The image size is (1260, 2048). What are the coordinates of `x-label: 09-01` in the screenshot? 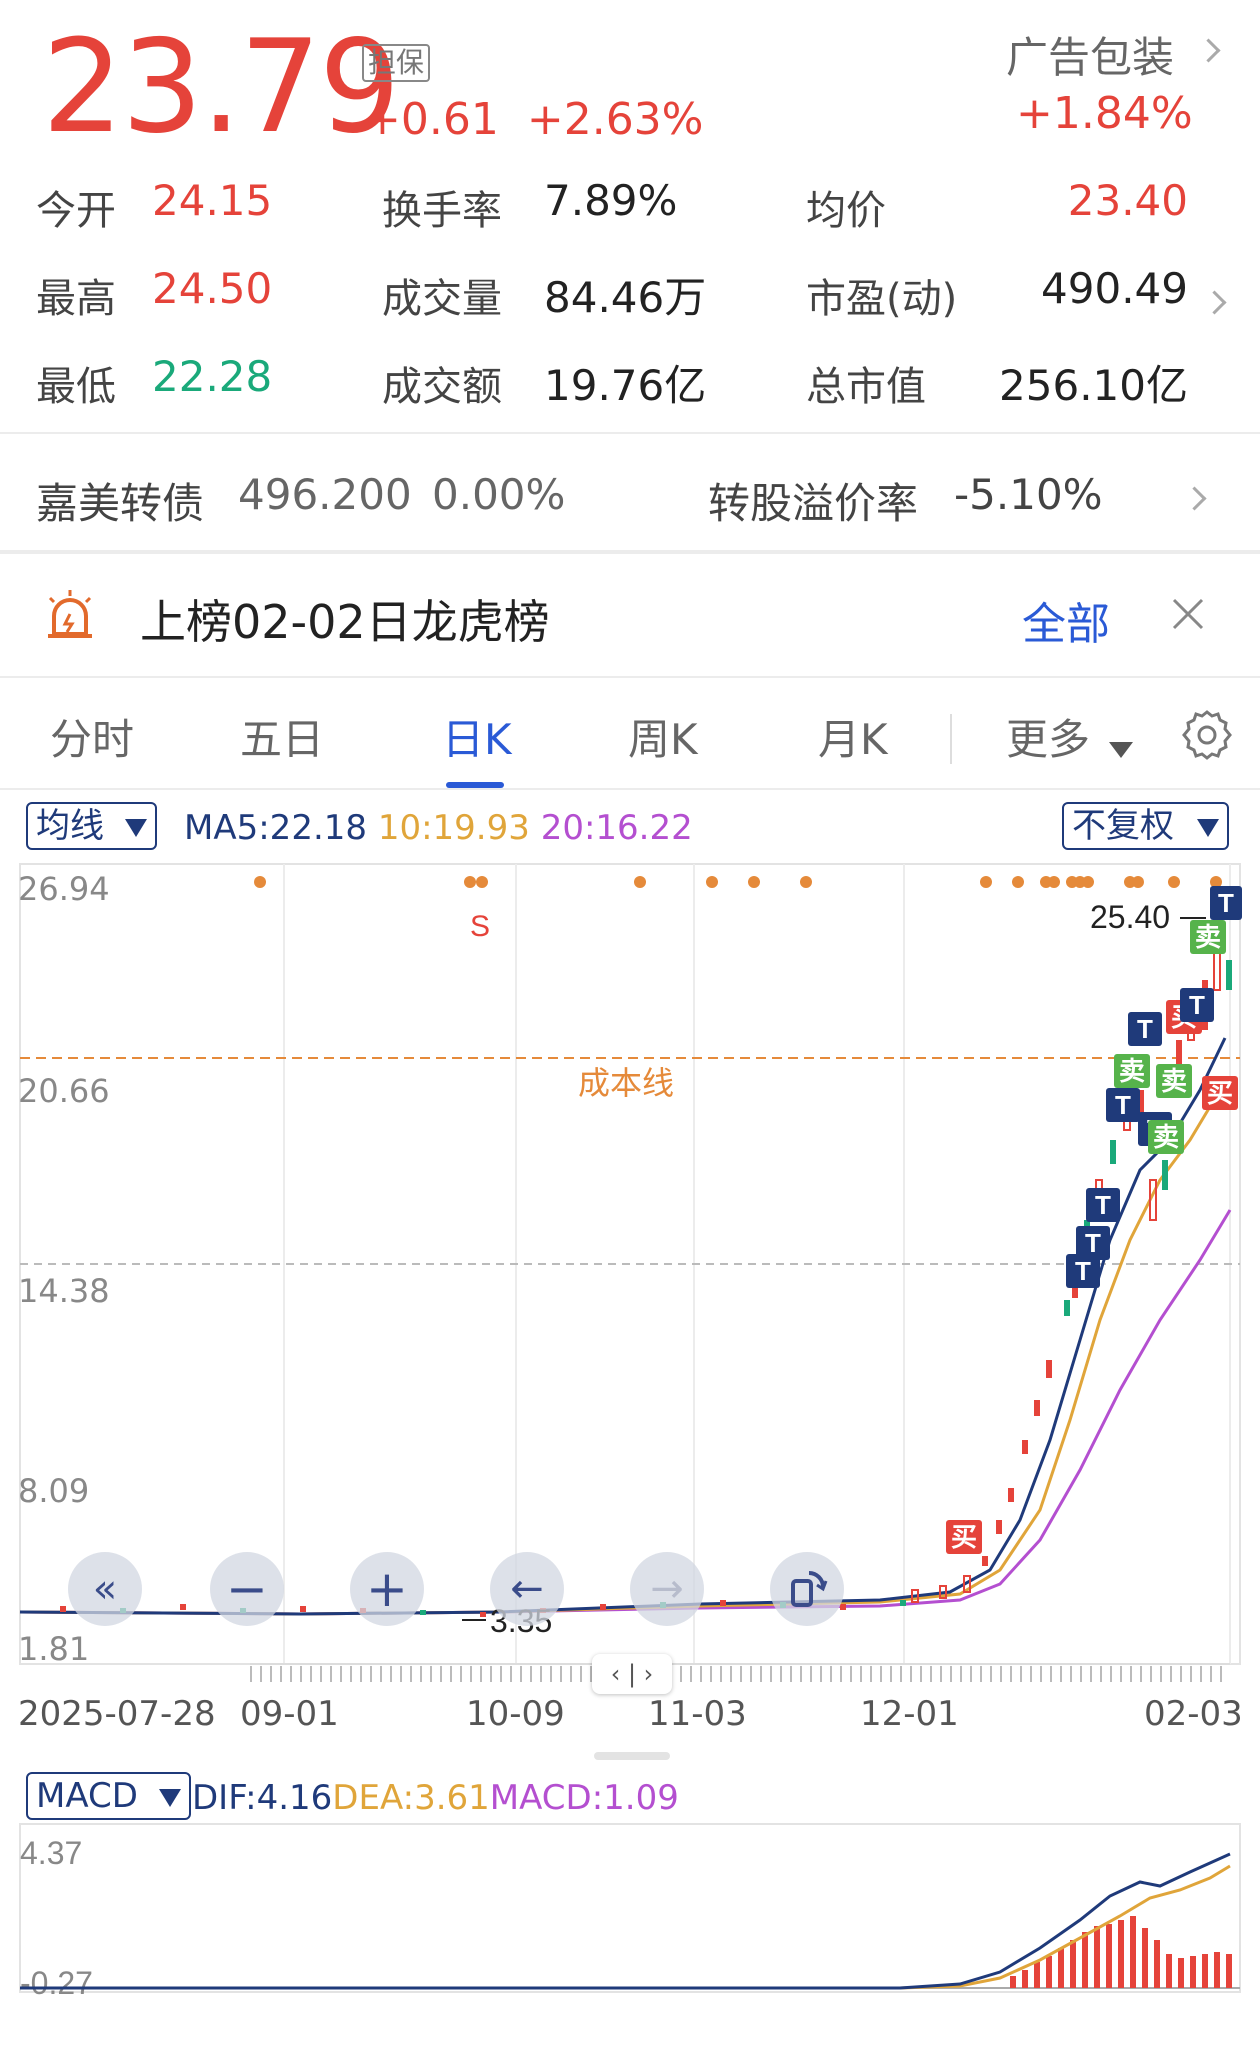 It's located at (289, 1714).